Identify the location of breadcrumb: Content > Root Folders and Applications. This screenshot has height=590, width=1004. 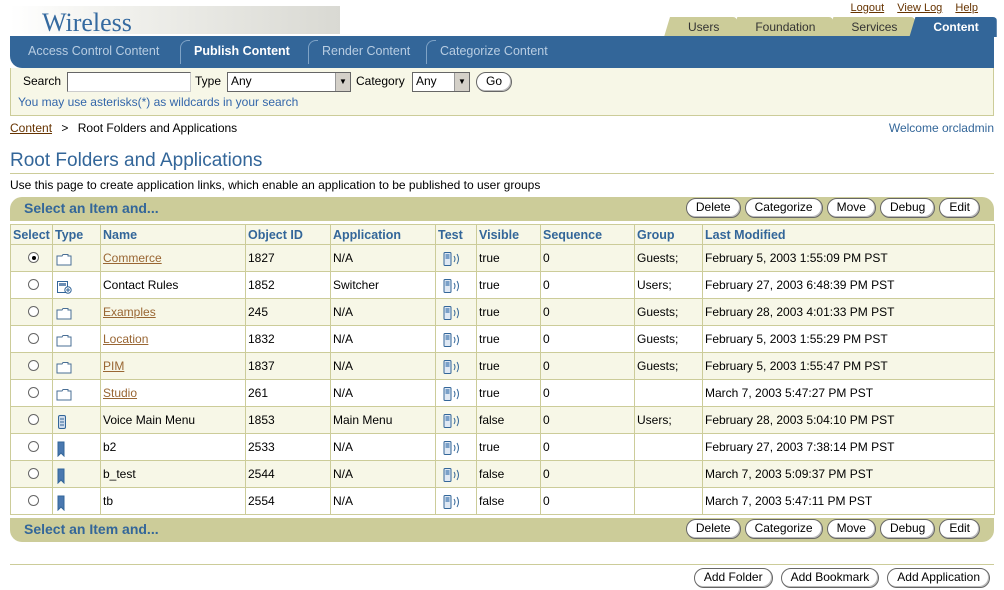
(123, 128).